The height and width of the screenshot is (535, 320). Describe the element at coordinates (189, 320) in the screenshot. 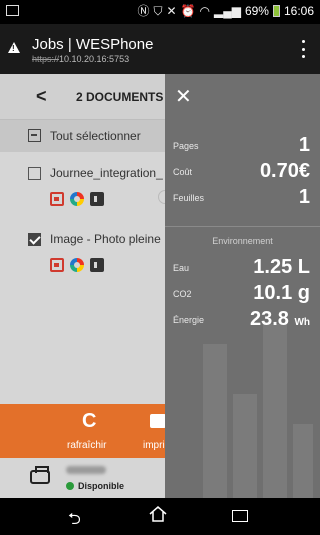

I see `energy-label: Énergie` at that location.